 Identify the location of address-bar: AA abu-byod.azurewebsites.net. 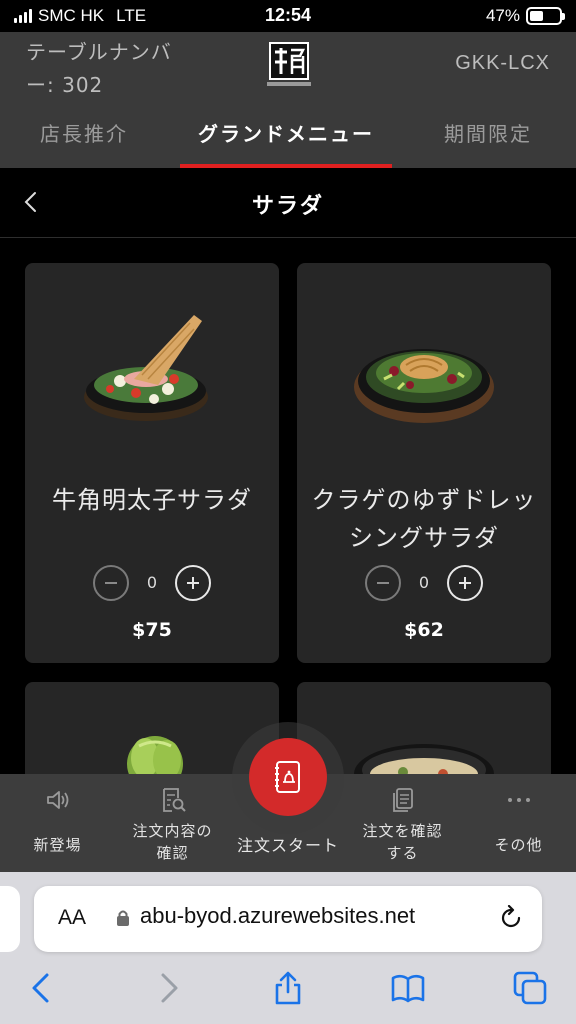
(288, 919).